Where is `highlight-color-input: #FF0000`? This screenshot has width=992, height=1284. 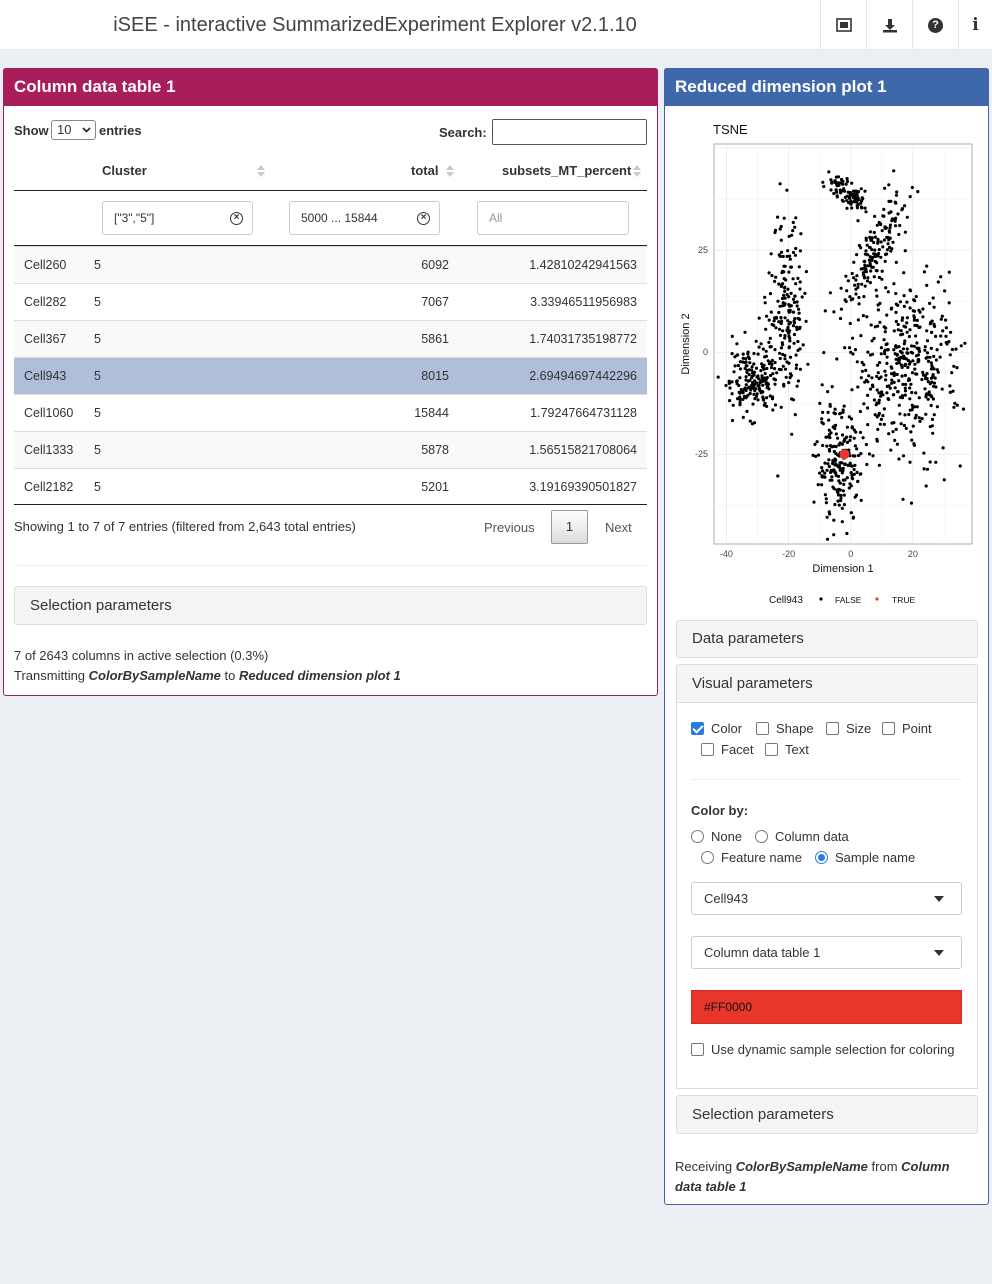 highlight-color-input: #FF0000 is located at coordinates (826, 1007).